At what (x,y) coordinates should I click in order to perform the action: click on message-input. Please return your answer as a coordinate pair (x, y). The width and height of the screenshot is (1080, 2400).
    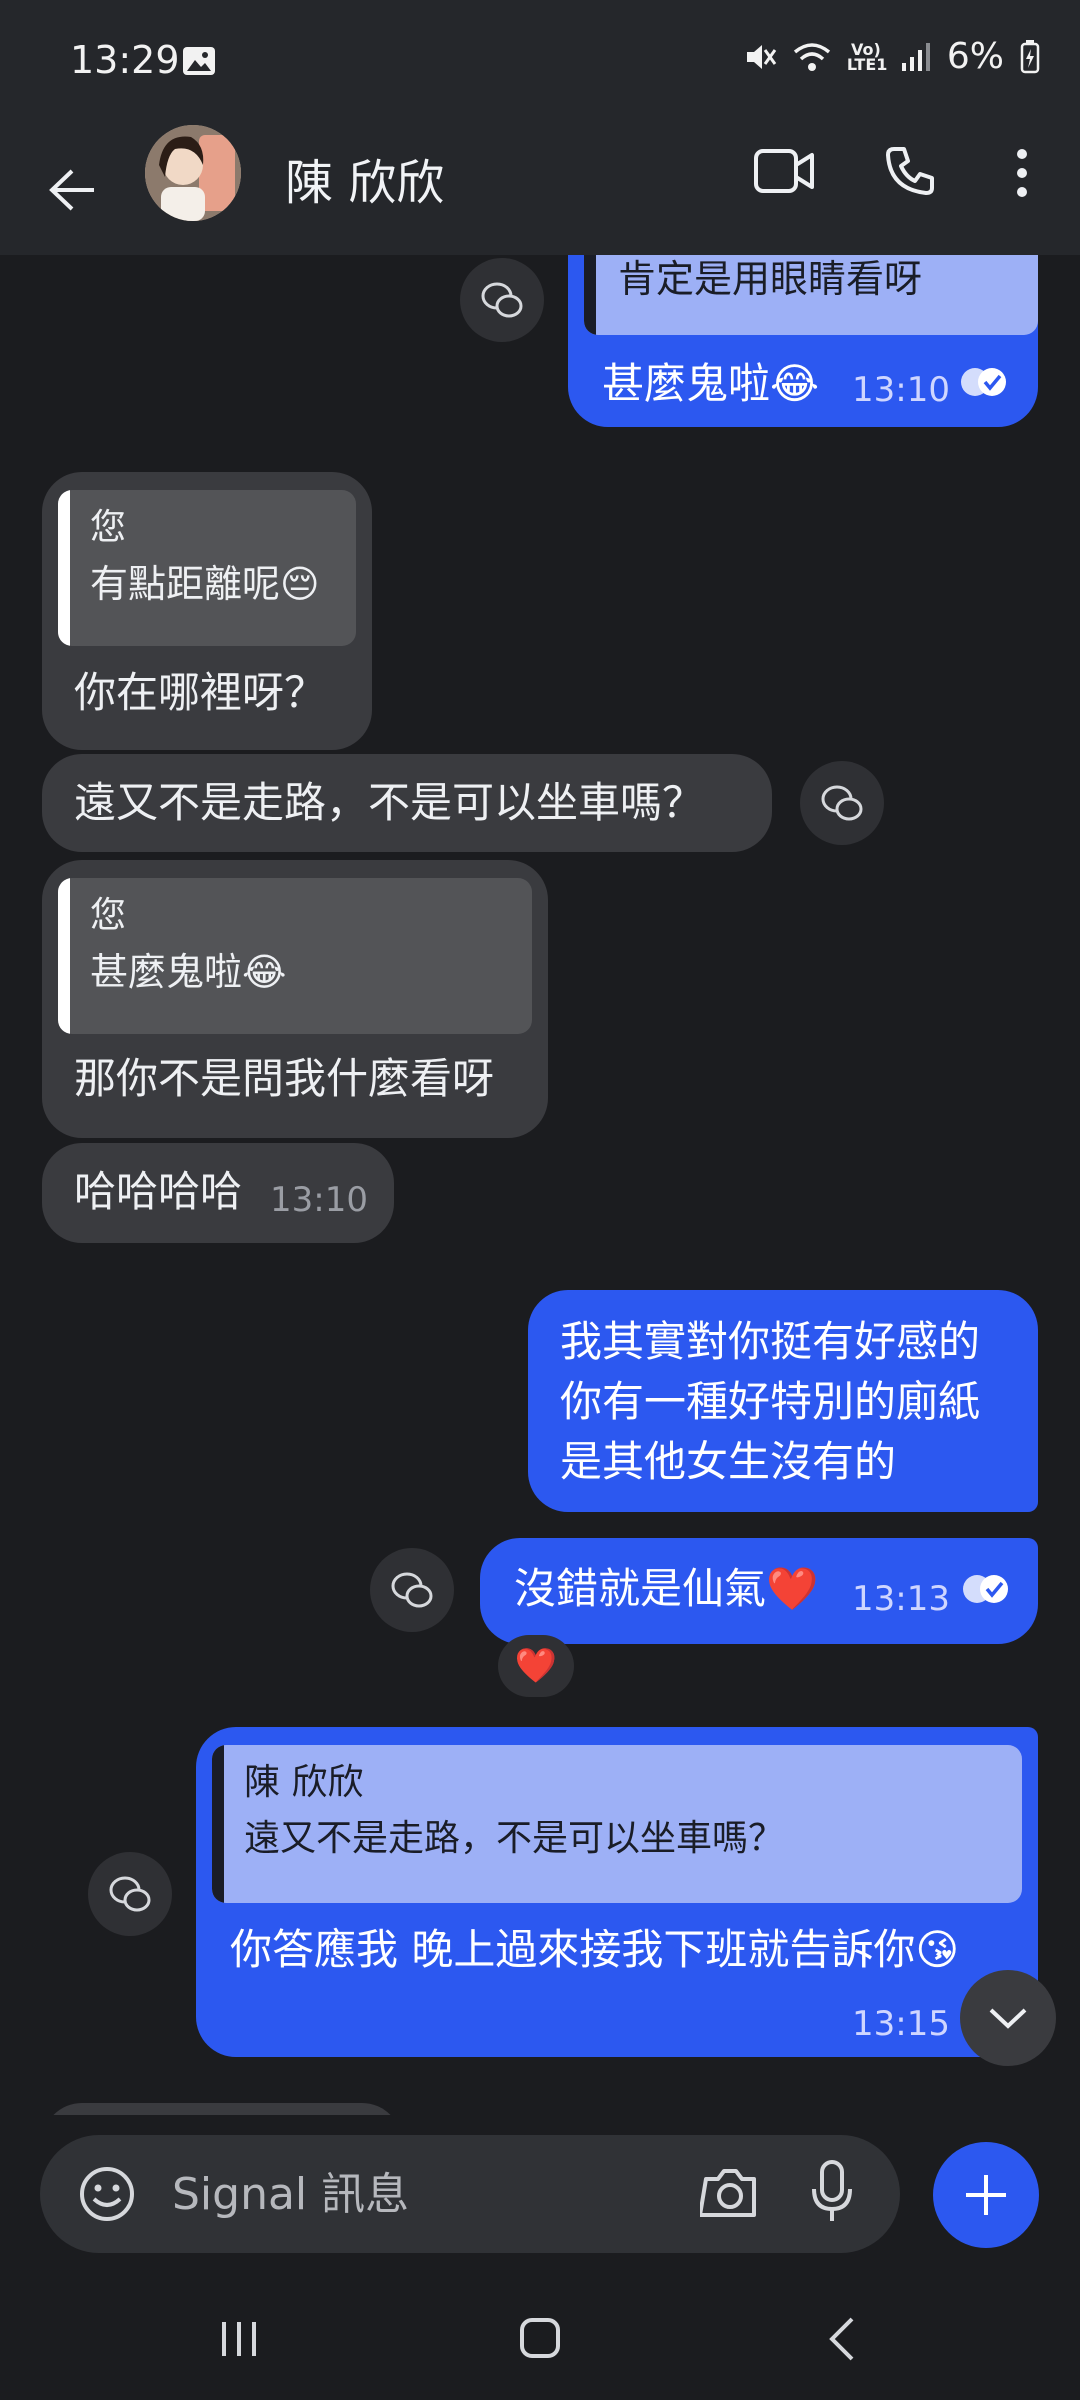
    Looking at the image, I should click on (432, 2194).